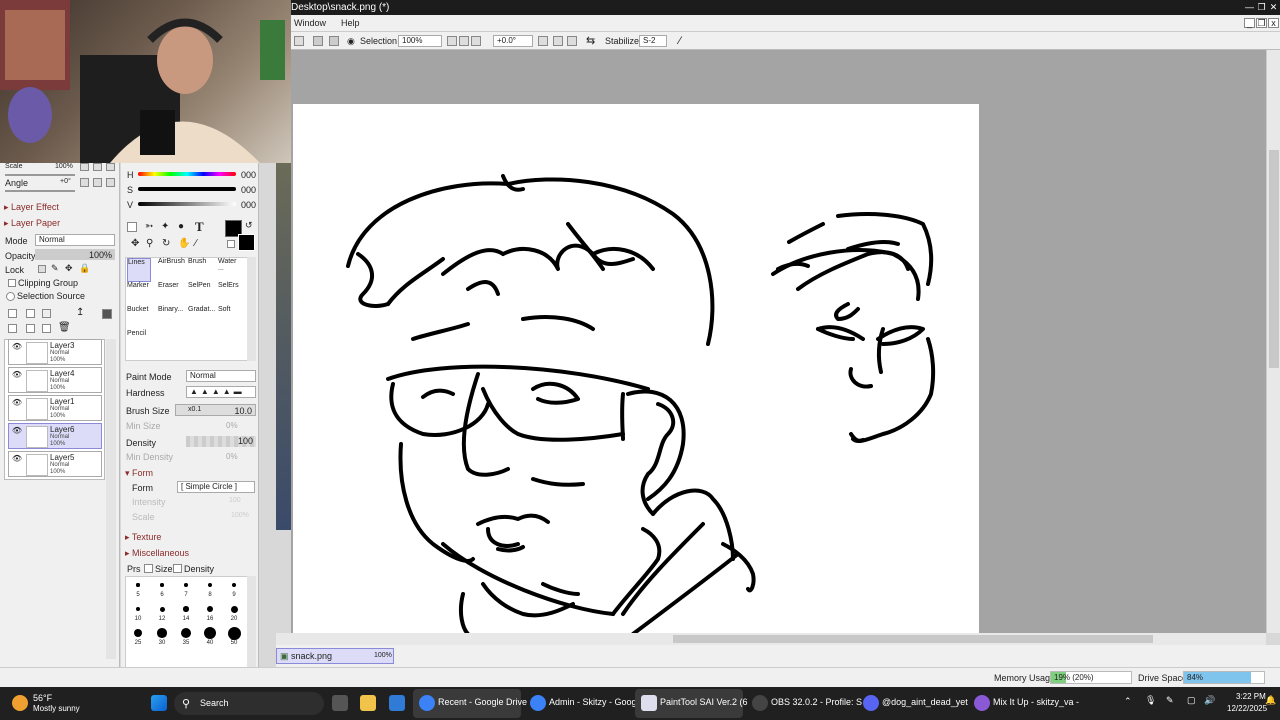 The image size is (1280, 720). Describe the element at coordinates (221, 392) in the screenshot. I see `hardness-selector: ▲▲▲▲▬` at that location.